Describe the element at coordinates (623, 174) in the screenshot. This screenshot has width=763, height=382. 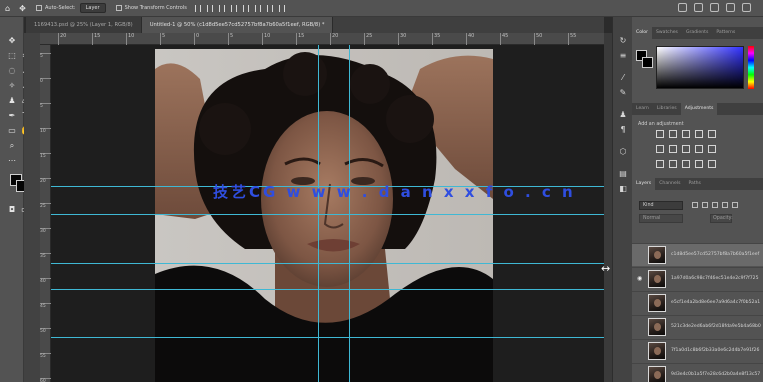
I see `info-icon: ▤` at that location.